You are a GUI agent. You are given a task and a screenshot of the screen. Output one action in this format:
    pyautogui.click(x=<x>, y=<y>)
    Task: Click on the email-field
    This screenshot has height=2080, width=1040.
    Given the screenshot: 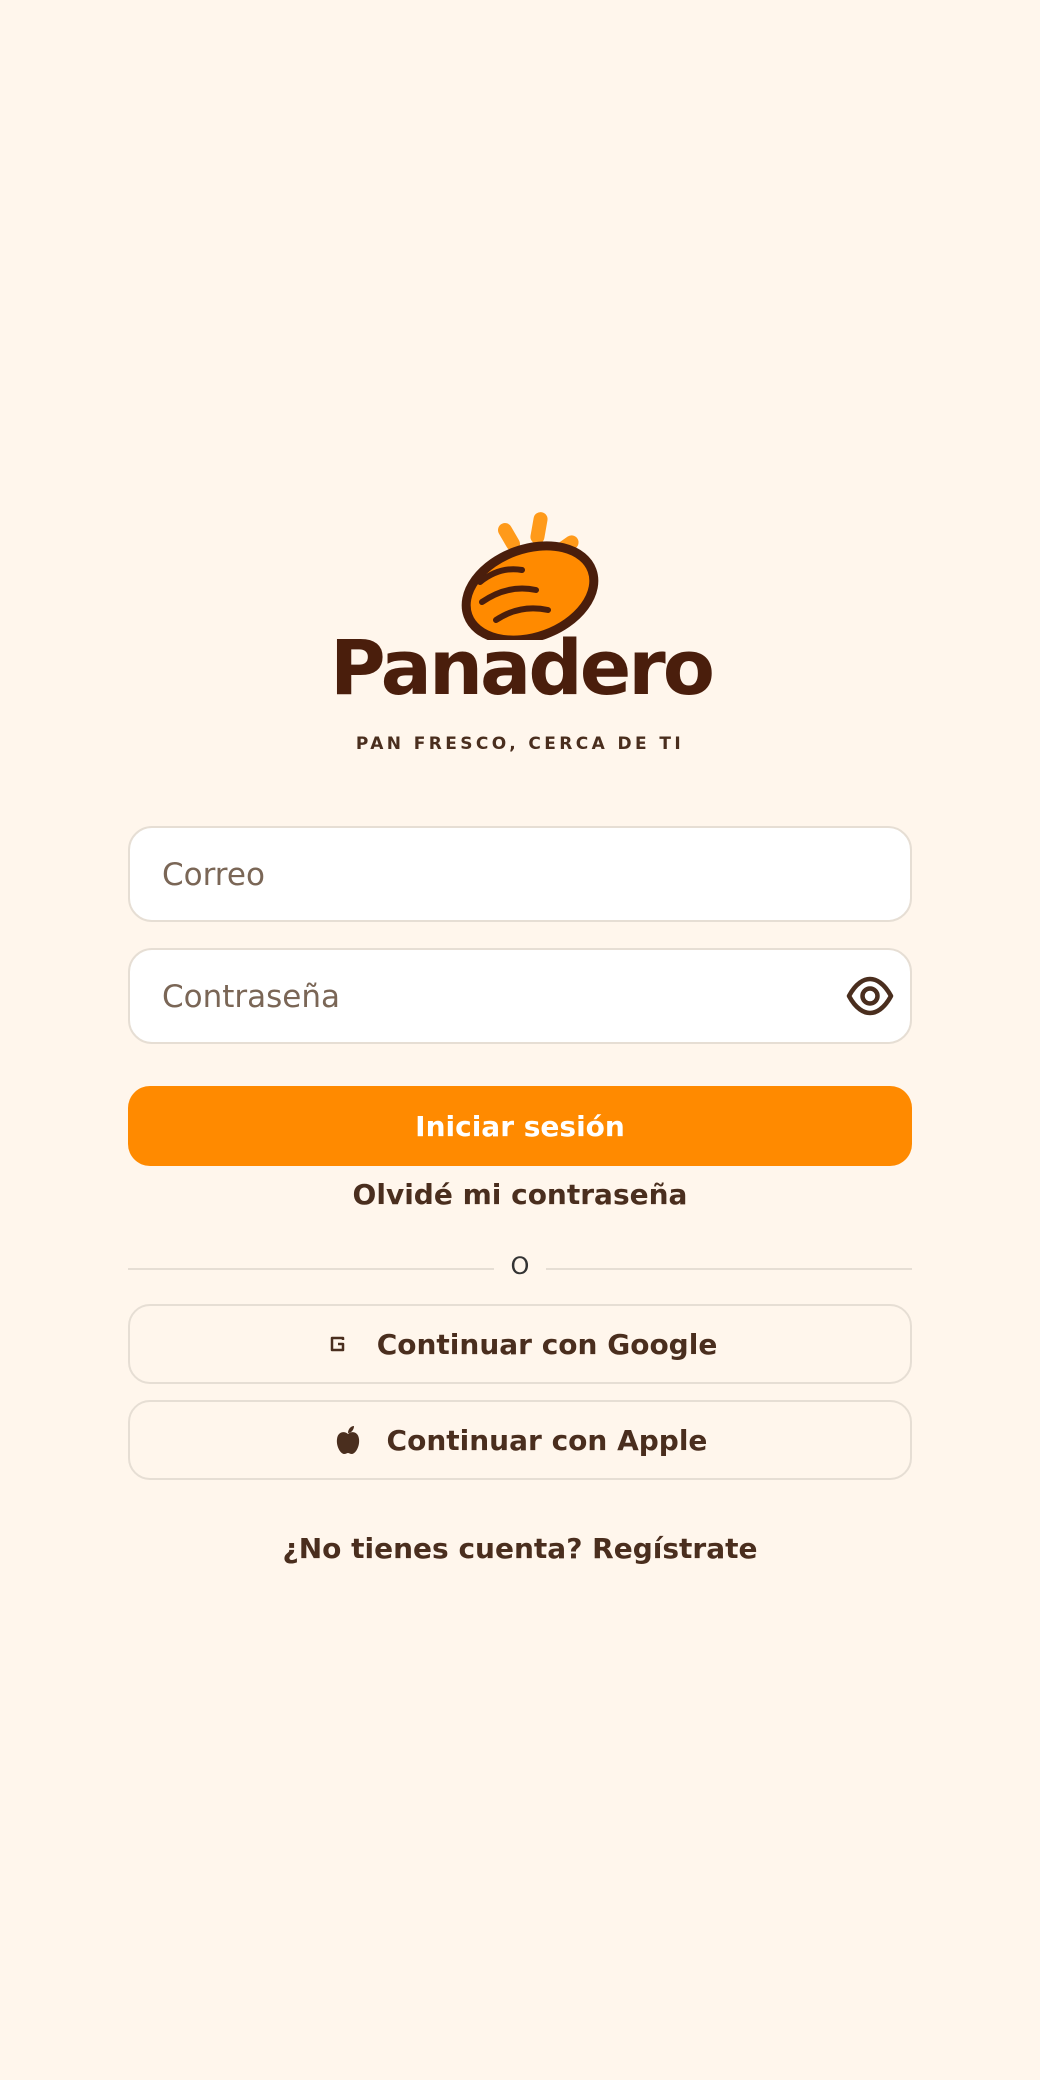 What is the action you would take?
    pyautogui.click(x=520, y=874)
    